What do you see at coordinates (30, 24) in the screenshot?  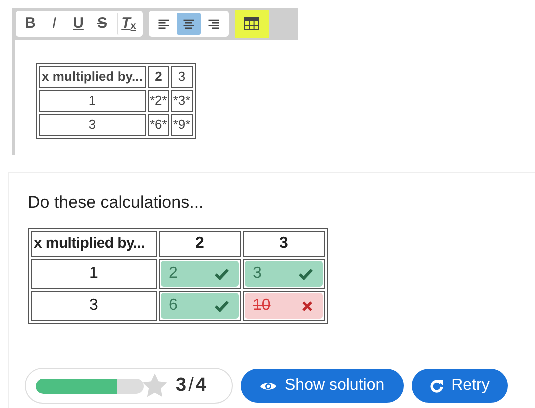 I see `bold-button: B` at bounding box center [30, 24].